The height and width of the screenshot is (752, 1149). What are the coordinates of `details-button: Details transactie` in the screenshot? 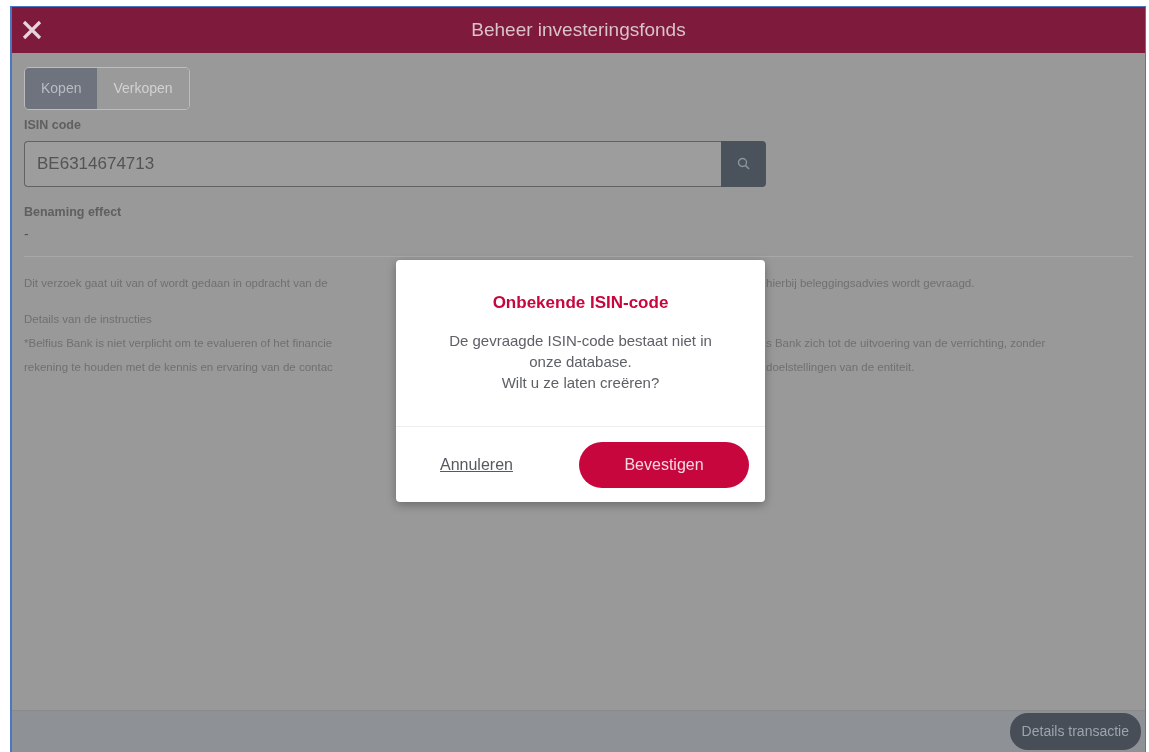 It's located at (1075, 731).